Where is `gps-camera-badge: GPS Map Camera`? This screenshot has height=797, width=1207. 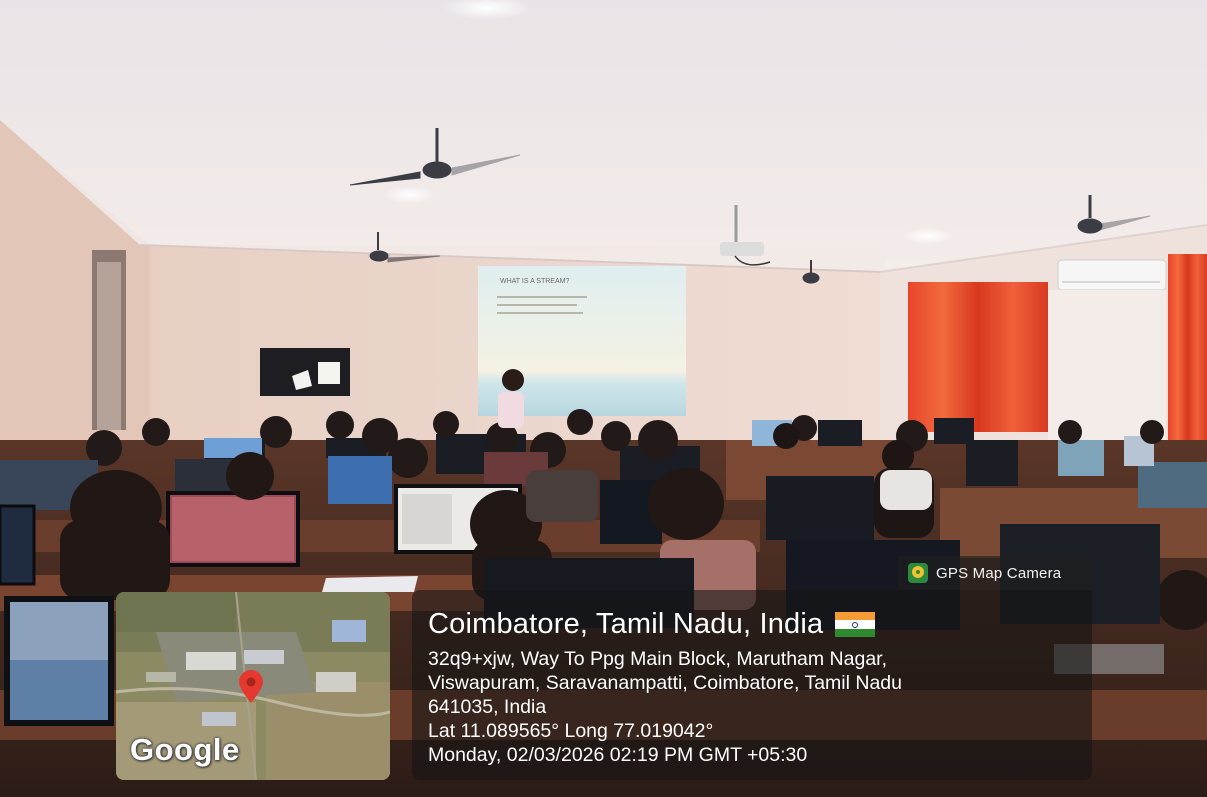 gps-camera-badge: GPS Map Camera is located at coordinates (995, 573).